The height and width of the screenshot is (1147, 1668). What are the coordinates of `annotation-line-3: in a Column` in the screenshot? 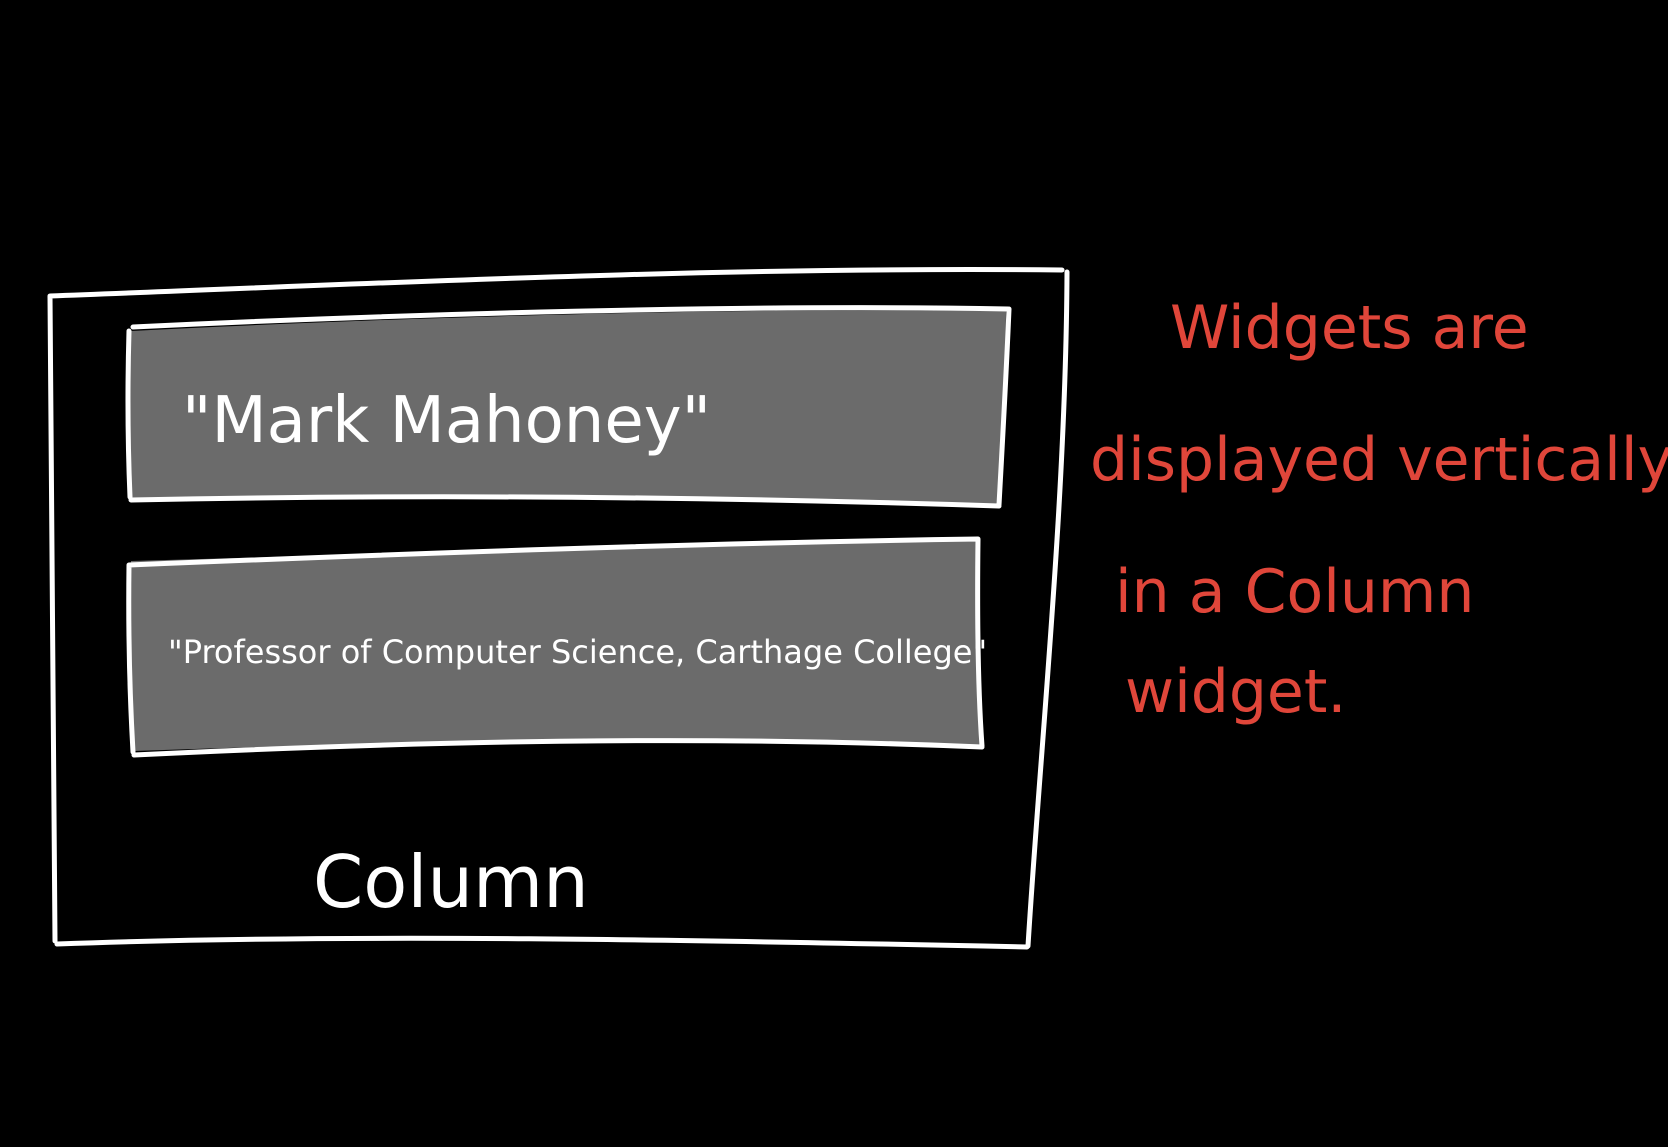 It's located at (1294, 592).